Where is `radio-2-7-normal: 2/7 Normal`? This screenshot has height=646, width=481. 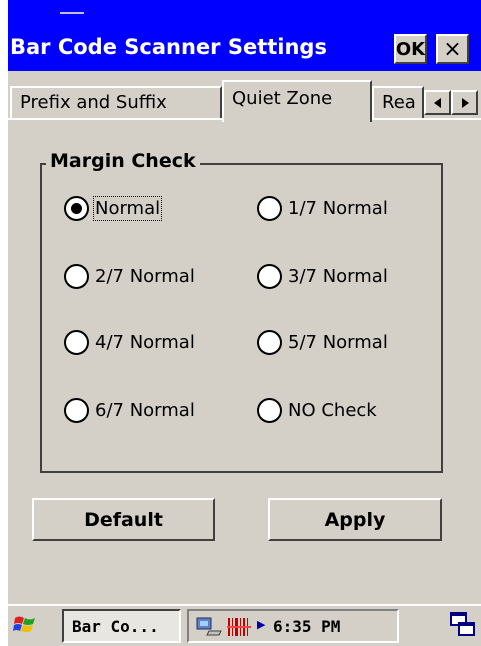
radio-2-7-normal: 2/7 Normal is located at coordinates (129, 276).